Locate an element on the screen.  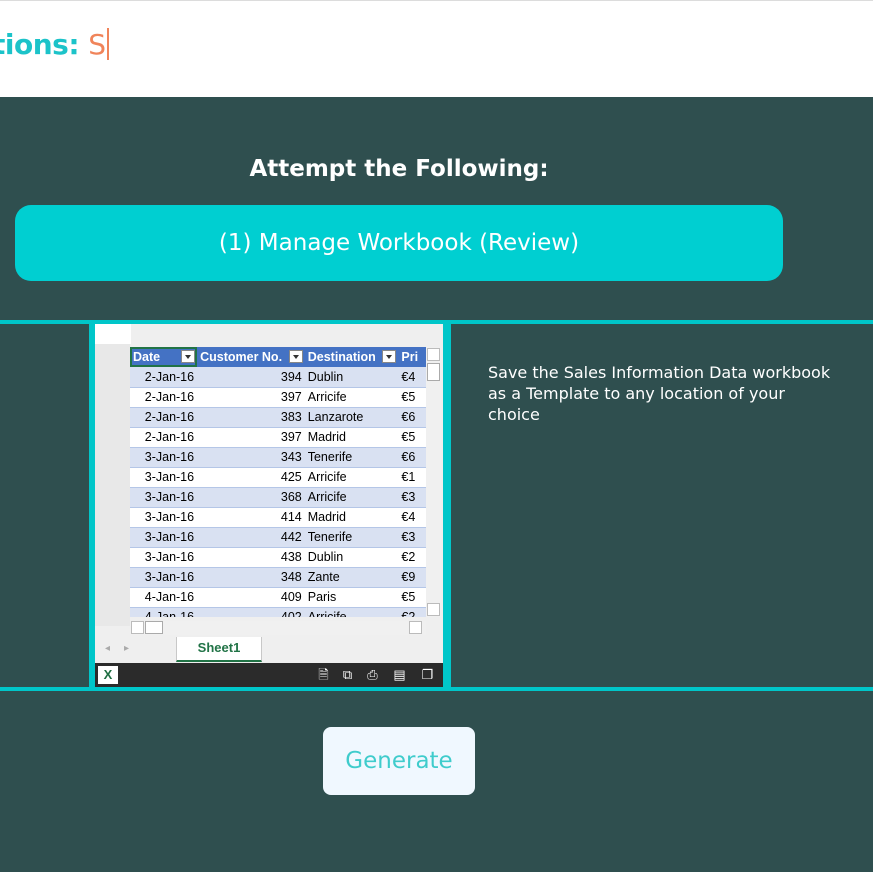
table-cell: Zante is located at coordinates (351, 577).